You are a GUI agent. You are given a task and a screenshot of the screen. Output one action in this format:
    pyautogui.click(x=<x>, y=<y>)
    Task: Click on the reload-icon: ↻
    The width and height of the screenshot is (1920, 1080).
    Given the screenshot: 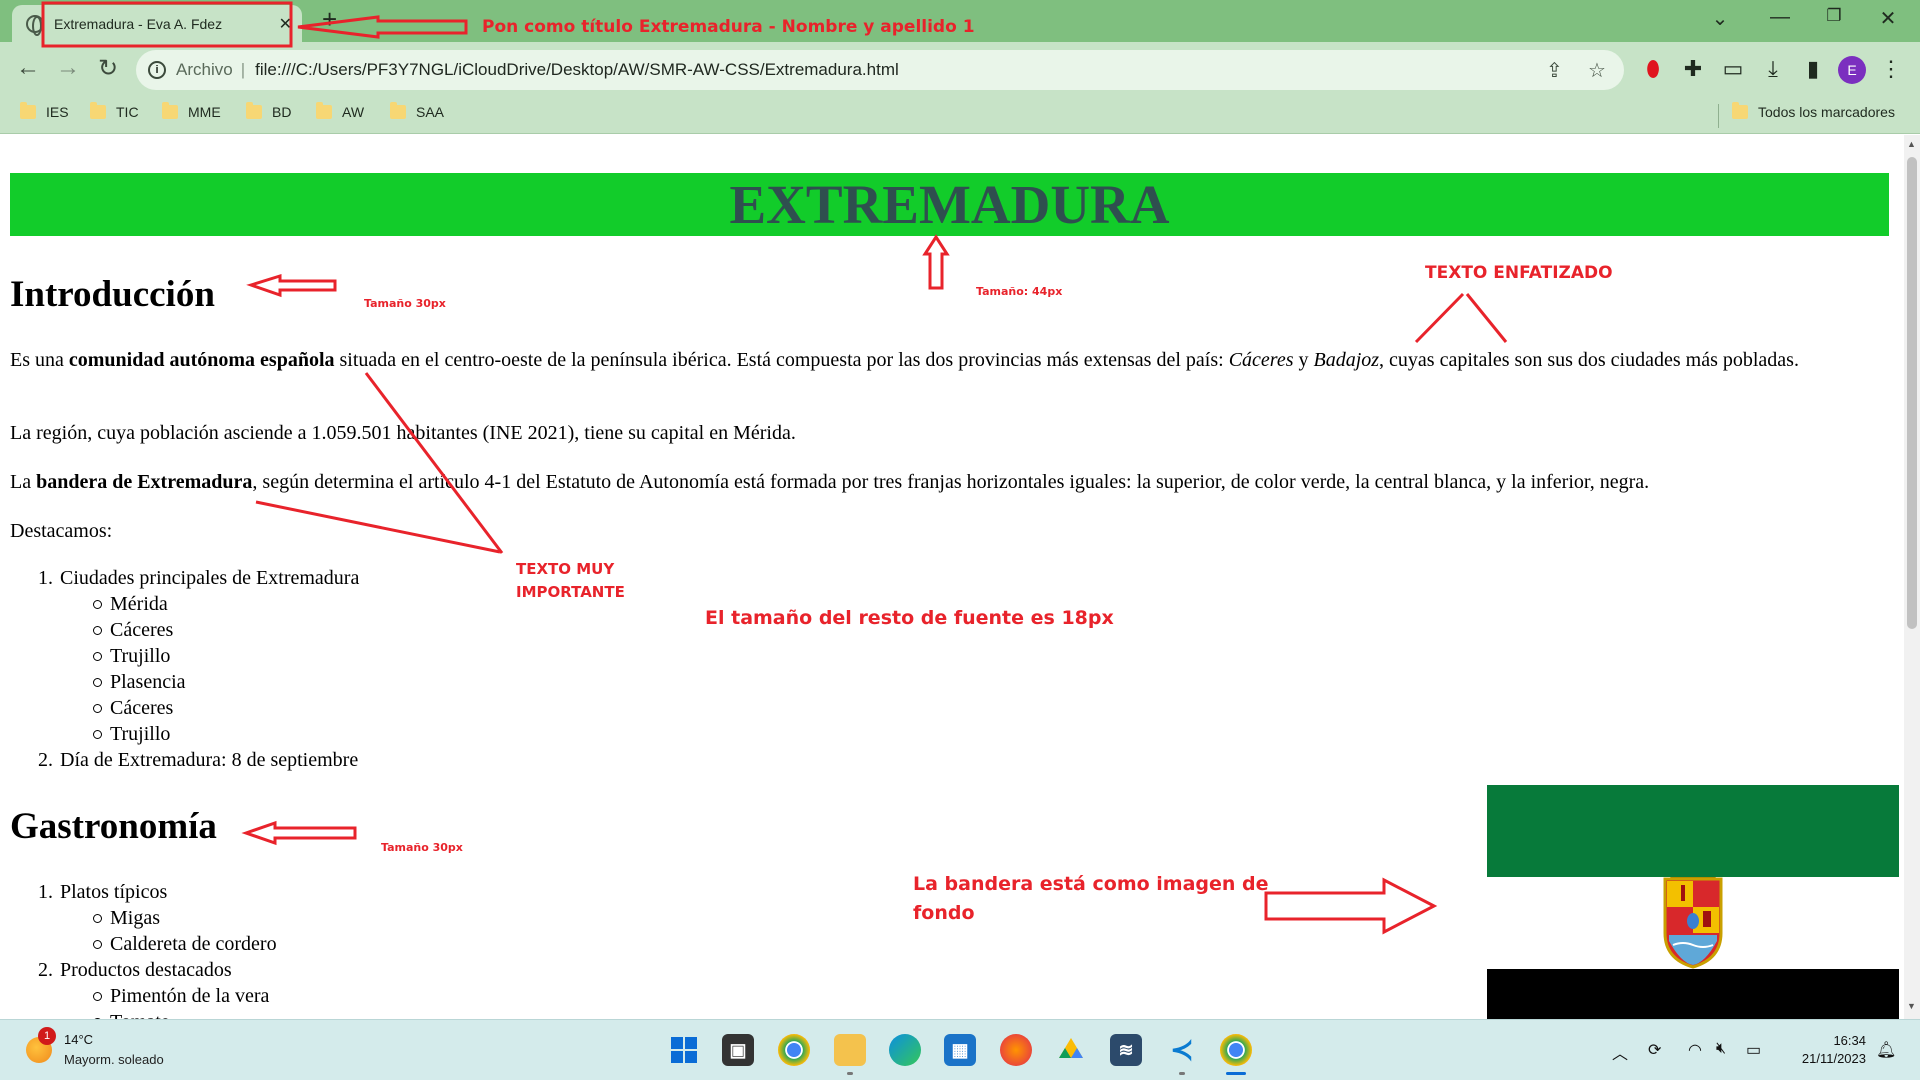 What is the action you would take?
    pyautogui.click(x=108, y=68)
    